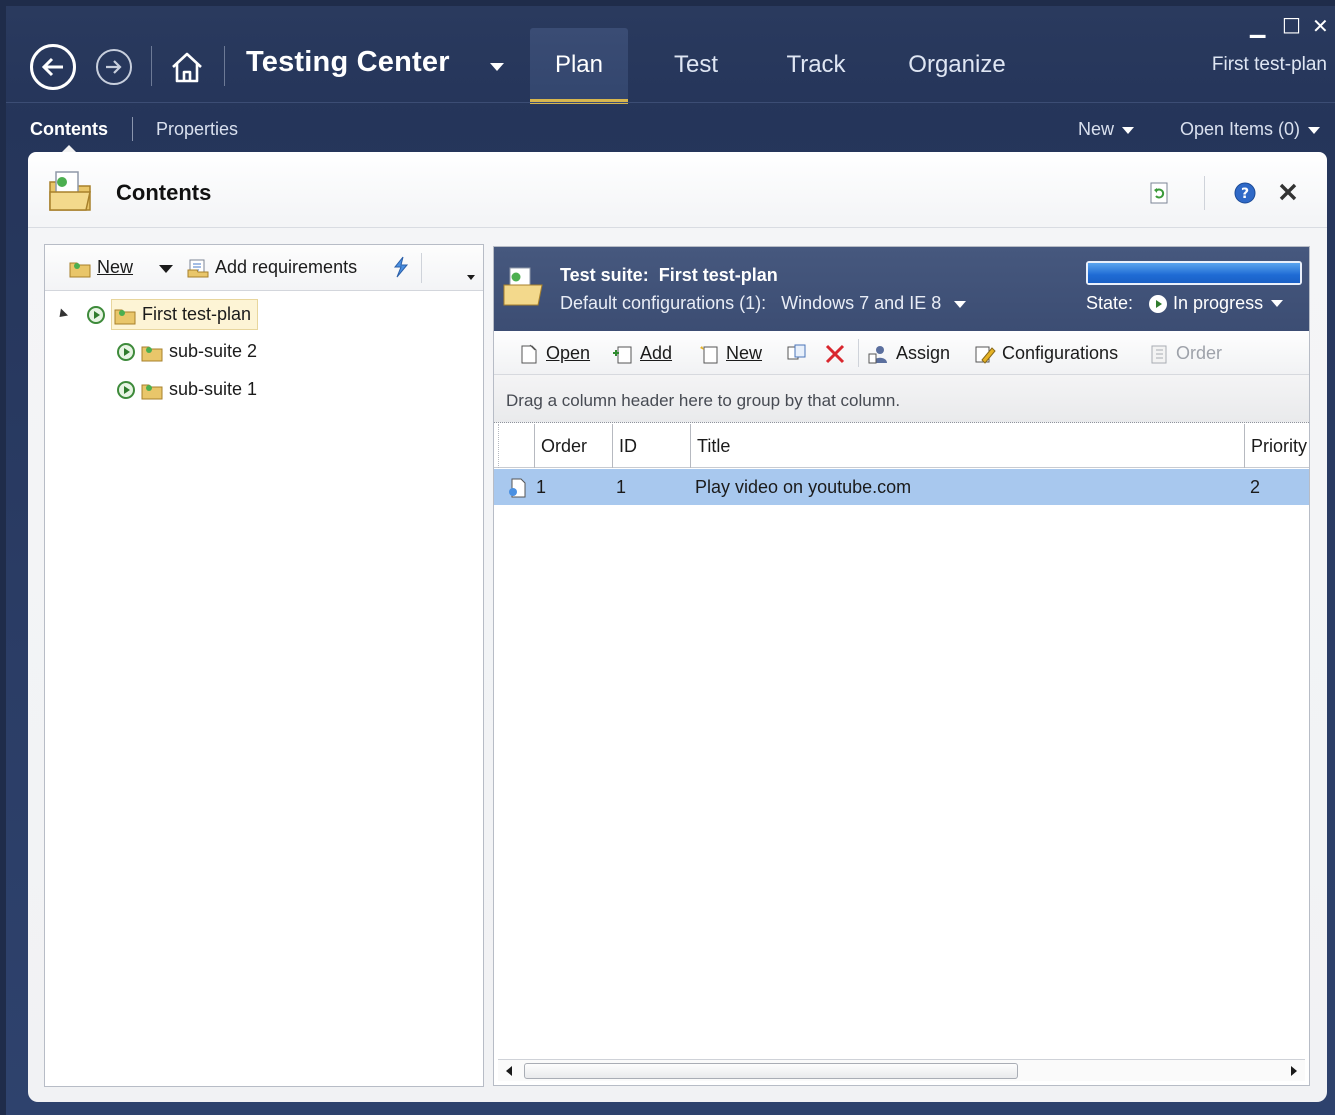 This screenshot has height=1115, width=1335. I want to click on progress-fill, so click(1194, 273).